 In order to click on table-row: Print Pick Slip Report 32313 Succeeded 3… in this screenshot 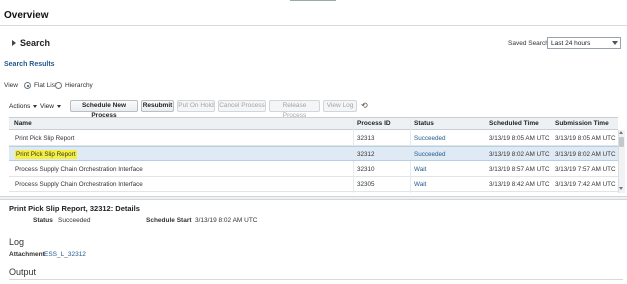, I will do `click(313, 138)`.